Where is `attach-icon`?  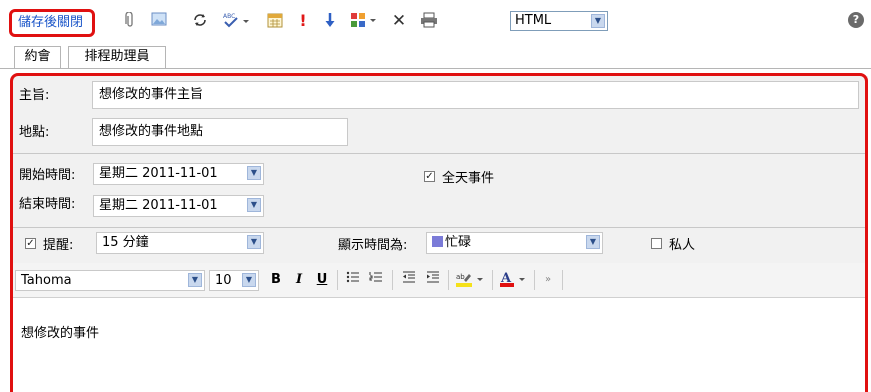
attach-icon is located at coordinates (130, 20).